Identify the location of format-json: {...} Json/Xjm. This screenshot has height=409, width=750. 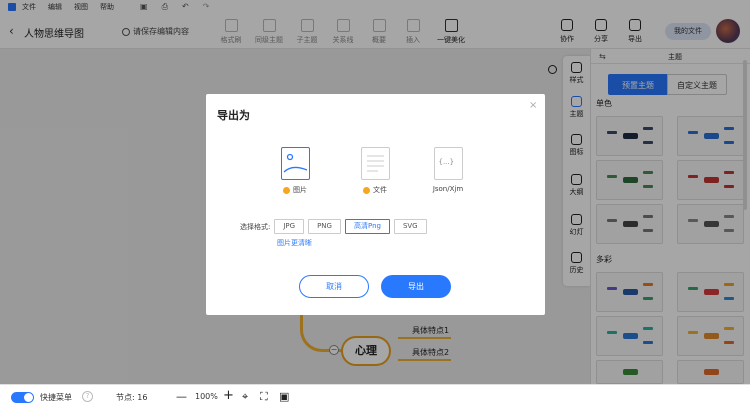
(448, 170).